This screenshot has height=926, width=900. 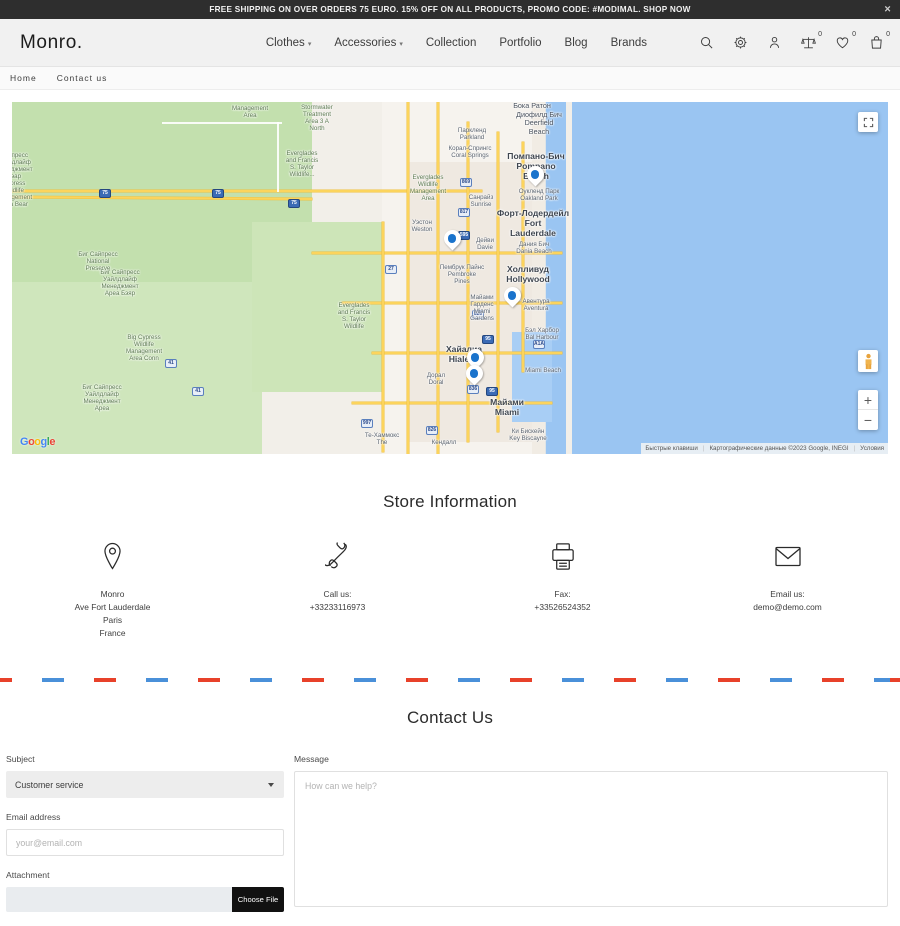 I want to click on message-label: Message, so click(x=311, y=759).